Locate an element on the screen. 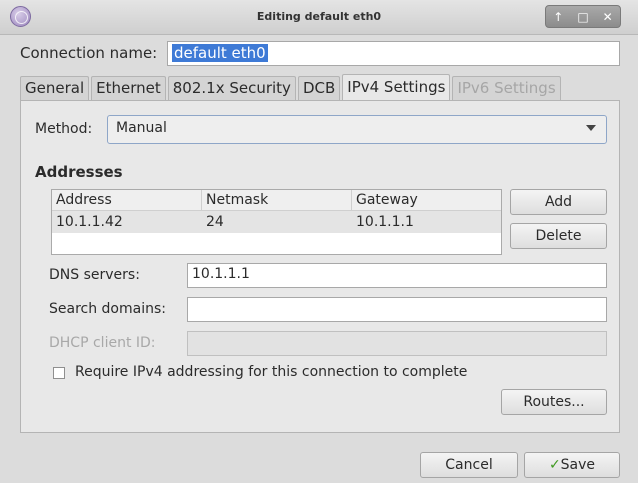 This screenshot has height=483, width=638. tab-8021x-security: 802.1x Security is located at coordinates (231, 88).